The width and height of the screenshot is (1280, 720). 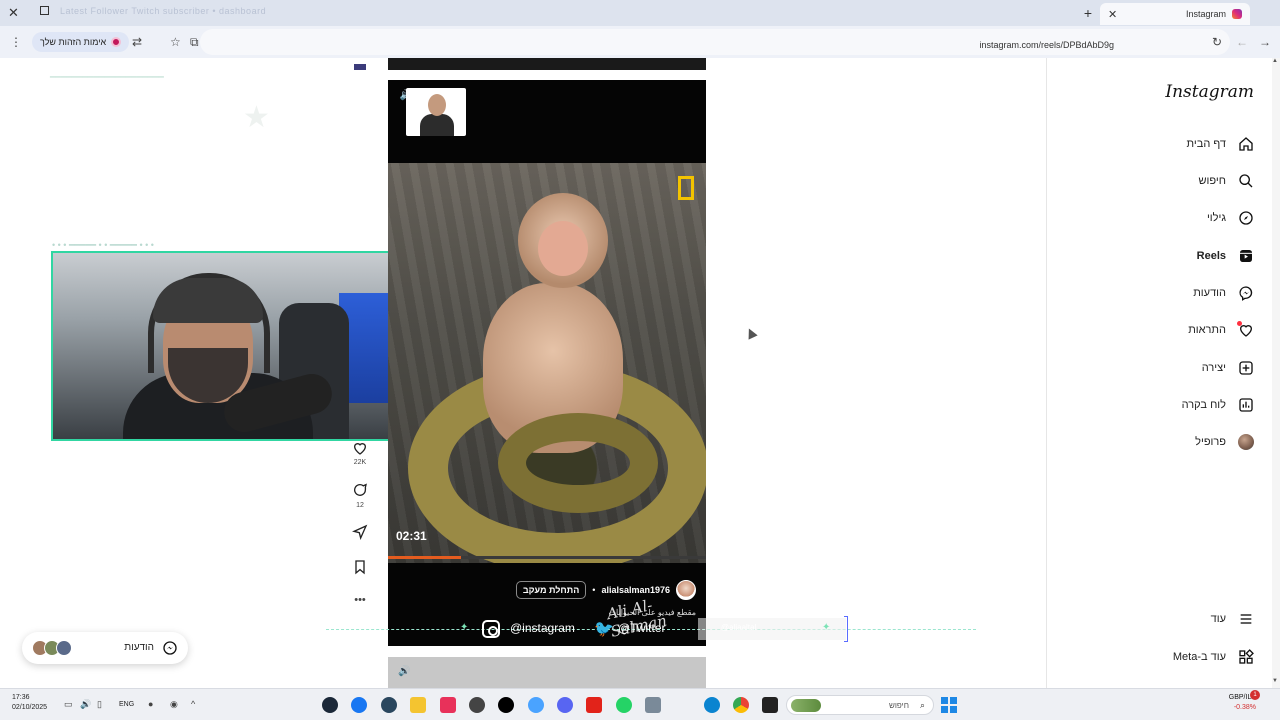 I want to click on forward-icon: ←, so click(x=1242, y=42).